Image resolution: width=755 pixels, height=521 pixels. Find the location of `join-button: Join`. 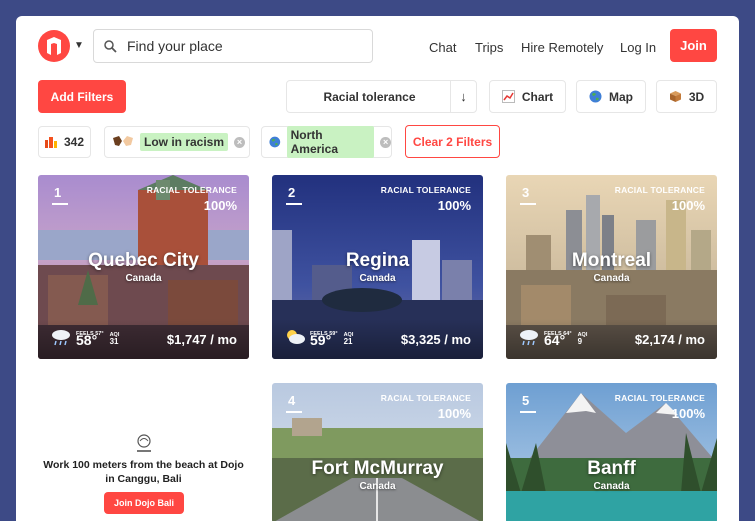

join-button: Join is located at coordinates (693, 45).